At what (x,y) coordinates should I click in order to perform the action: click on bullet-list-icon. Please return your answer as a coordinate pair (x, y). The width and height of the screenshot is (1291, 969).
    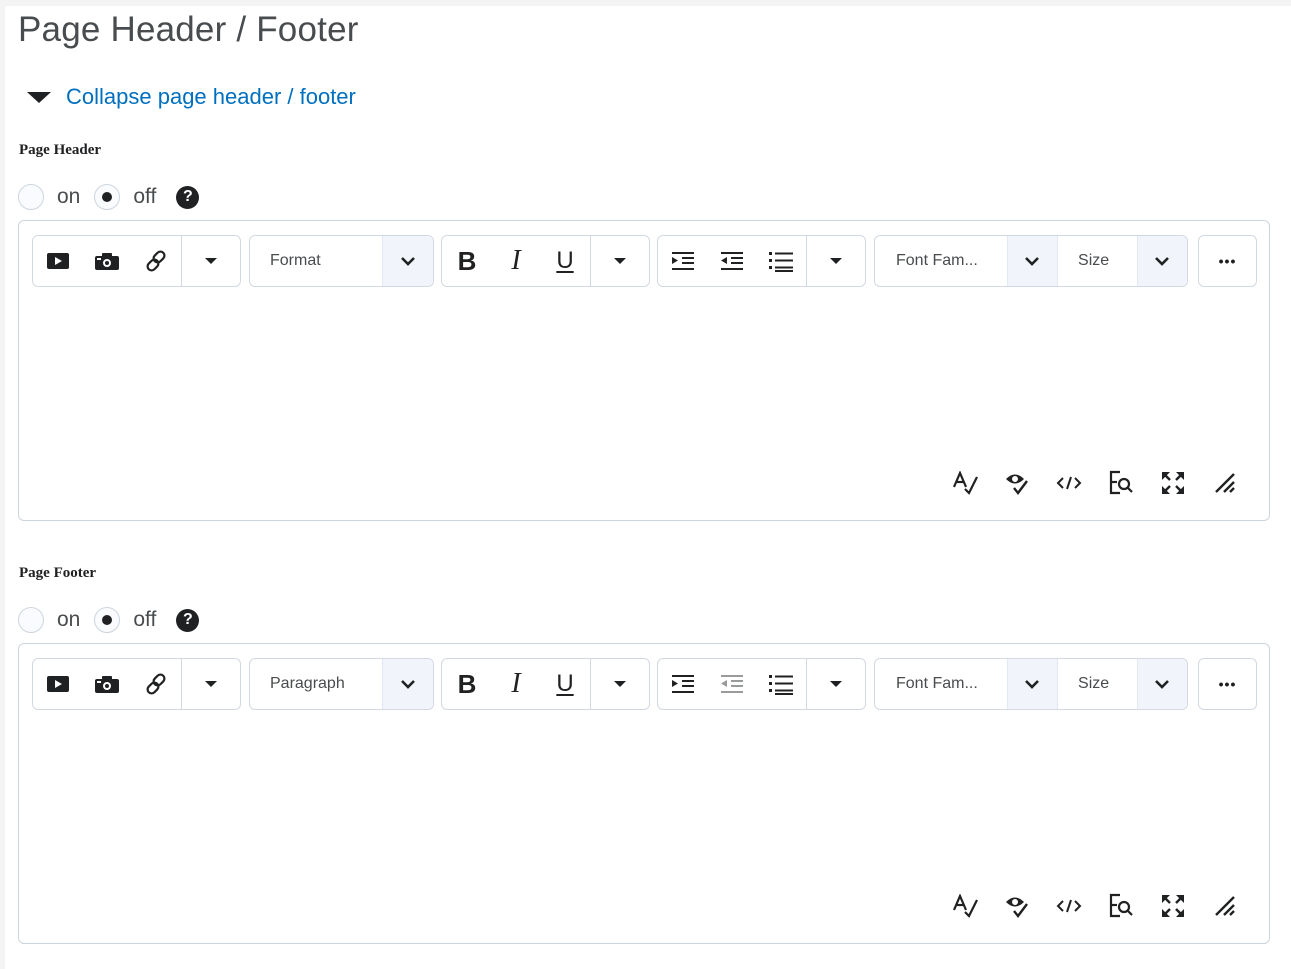
    Looking at the image, I should click on (781, 262).